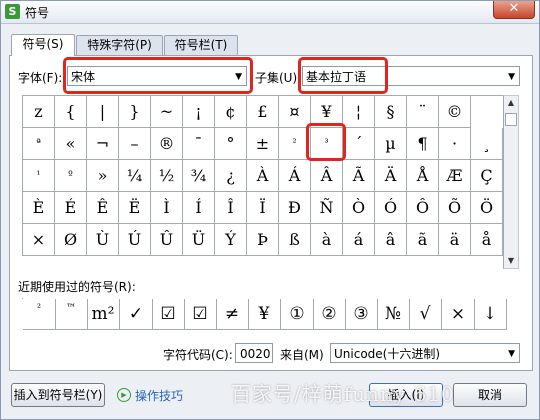 This screenshot has width=540, height=420. What do you see at coordinates (231, 176) in the screenshot?
I see `symbol-cell: ¿` at bounding box center [231, 176].